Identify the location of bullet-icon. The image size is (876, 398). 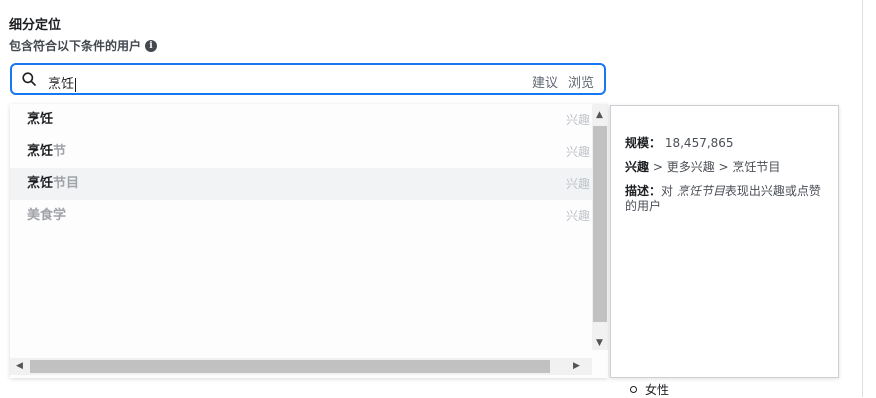
(633, 389).